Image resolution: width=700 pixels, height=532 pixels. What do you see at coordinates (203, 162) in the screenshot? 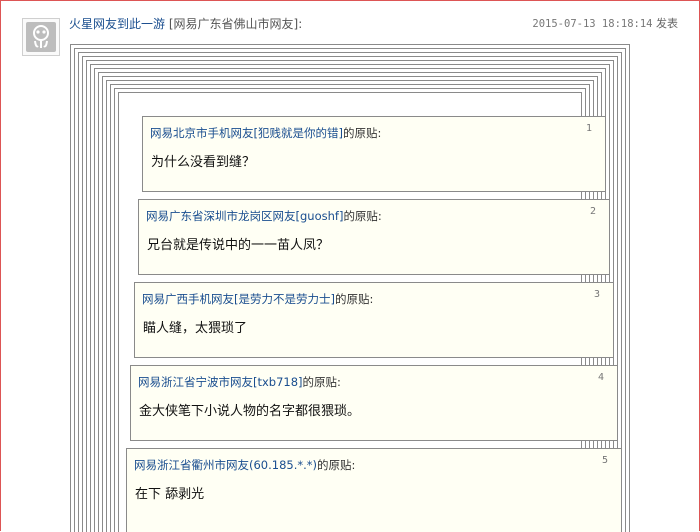
I see `quoted-post-text: 为什么没看到缝？` at bounding box center [203, 162].